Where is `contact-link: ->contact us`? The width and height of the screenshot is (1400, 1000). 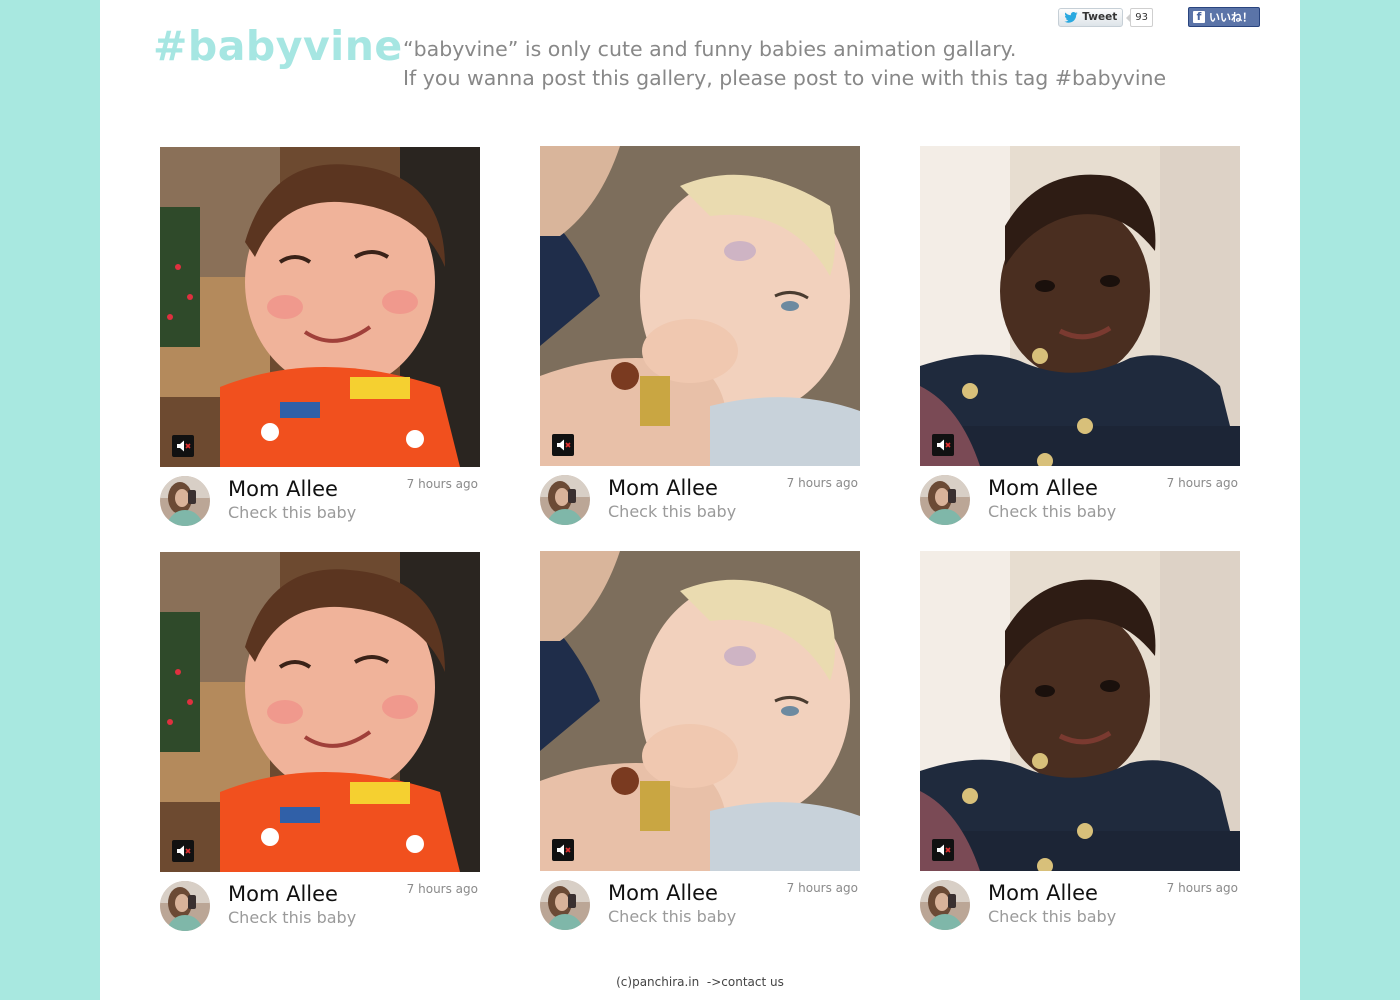 contact-link: ->contact us is located at coordinates (745, 982).